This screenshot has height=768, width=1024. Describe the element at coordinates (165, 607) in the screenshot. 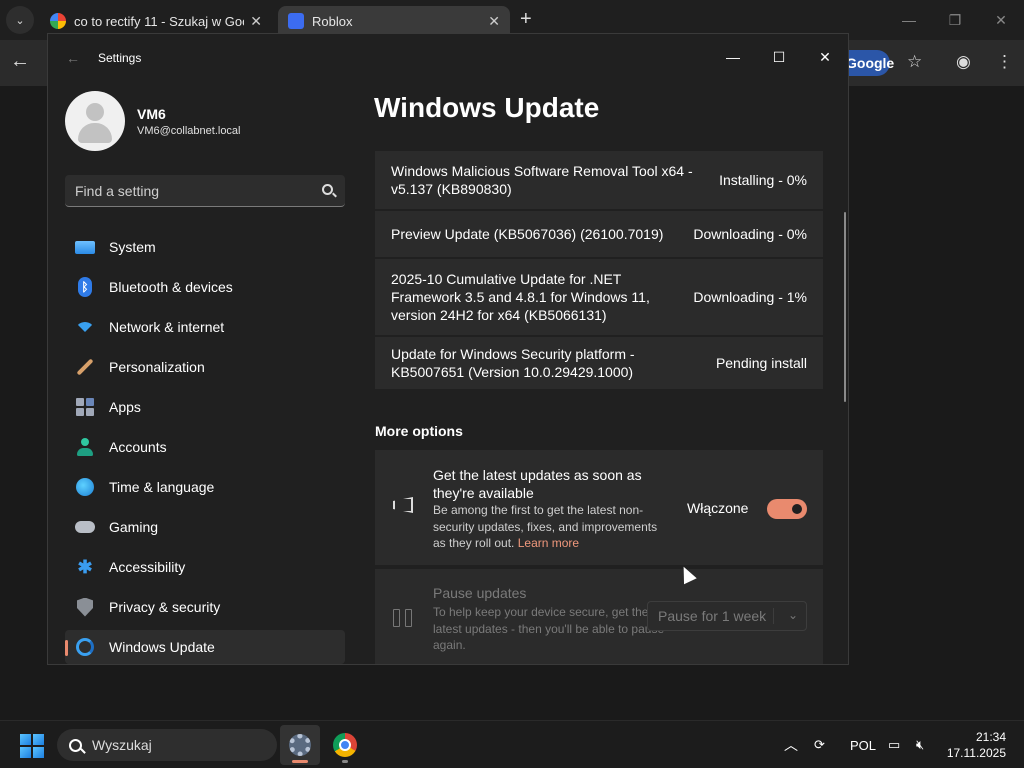

I see `sidebar-item-label: Privacy & security` at that location.